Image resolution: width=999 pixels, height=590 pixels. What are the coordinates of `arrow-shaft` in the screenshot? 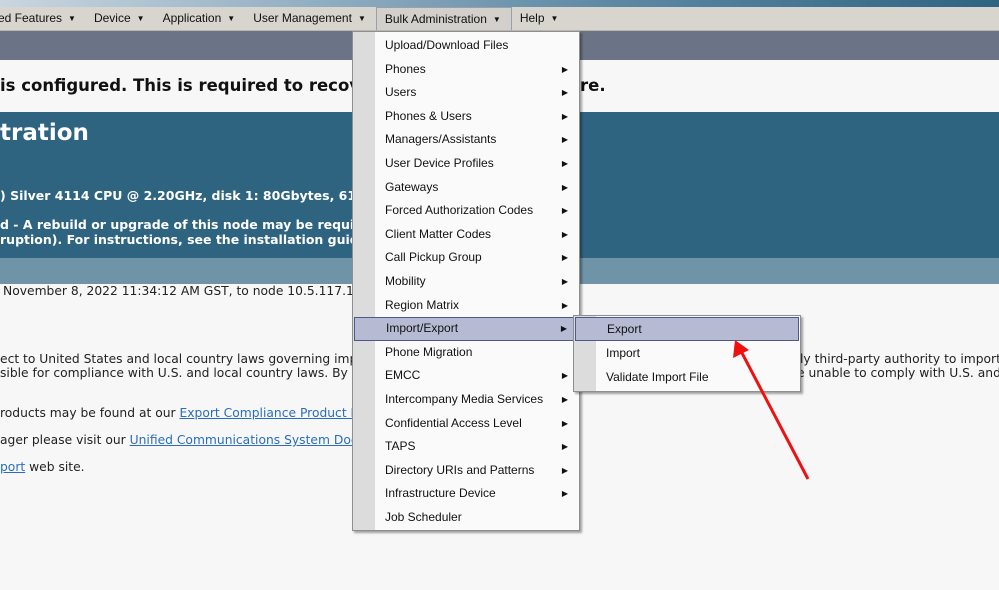 It's located at (775, 416).